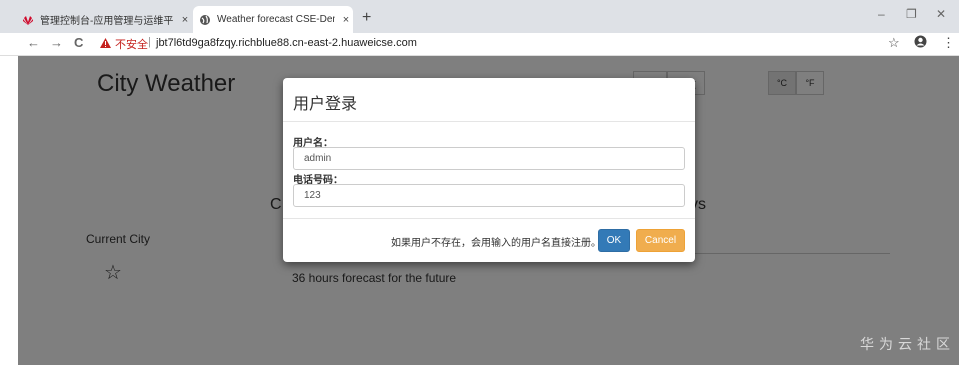  What do you see at coordinates (941, 14) in the screenshot?
I see `close-window-icon: ✕` at bounding box center [941, 14].